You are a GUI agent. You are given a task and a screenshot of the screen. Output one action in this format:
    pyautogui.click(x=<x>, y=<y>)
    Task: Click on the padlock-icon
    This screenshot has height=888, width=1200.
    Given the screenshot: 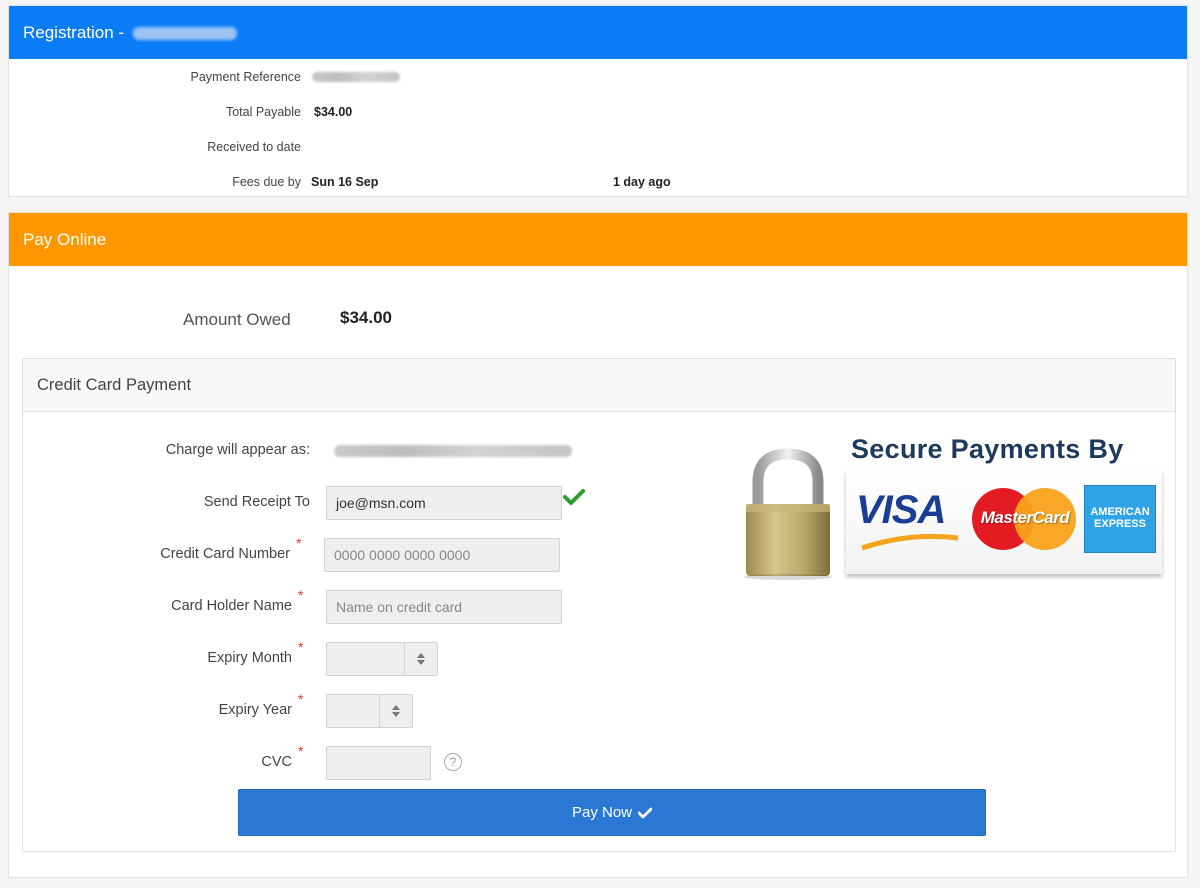 What is the action you would take?
    pyautogui.click(x=788, y=514)
    